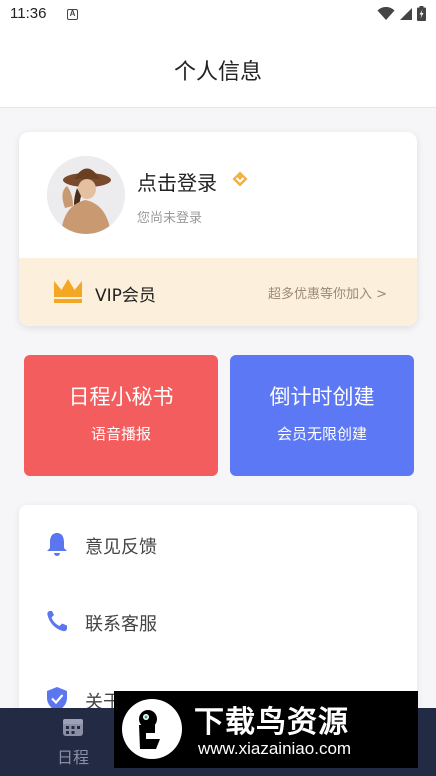  What do you see at coordinates (421, 13) in the screenshot?
I see `battery-icon` at bounding box center [421, 13].